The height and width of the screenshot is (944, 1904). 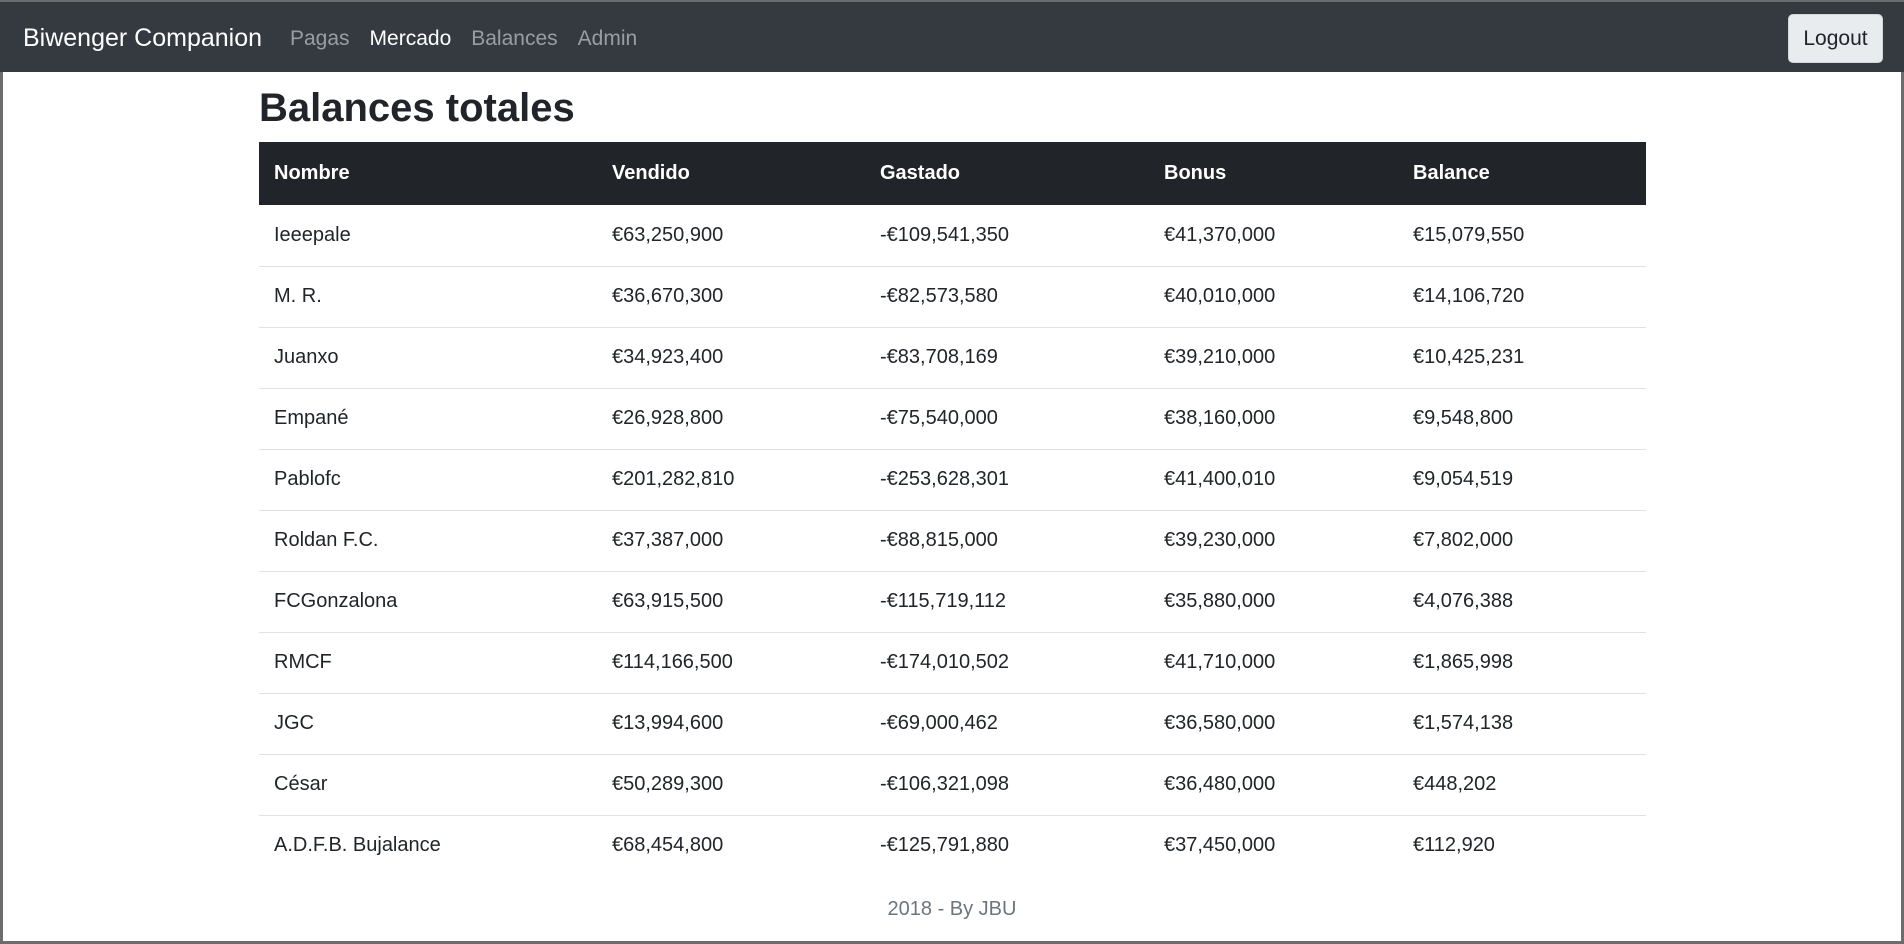 What do you see at coordinates (142, 38) in the screenshot?
I see `brand-link: Biwenger Companion` at bounding box center [142, 38].